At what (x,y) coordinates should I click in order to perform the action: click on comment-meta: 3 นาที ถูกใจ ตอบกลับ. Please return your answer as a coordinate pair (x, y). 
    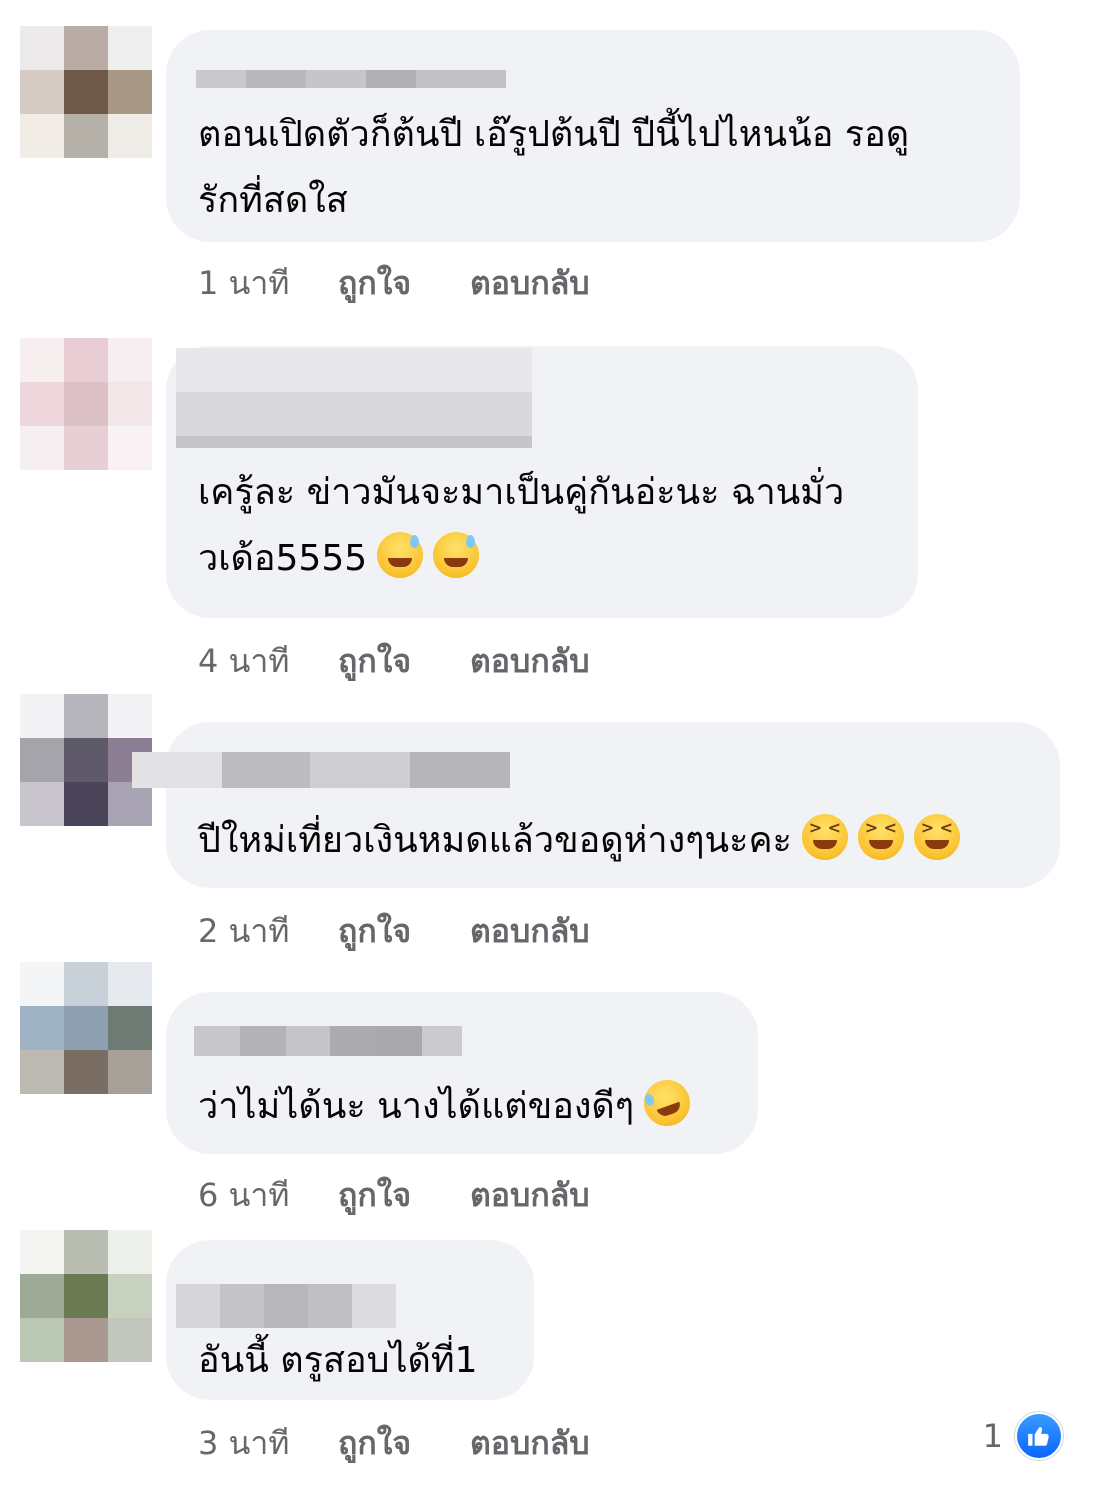
    Looking at the image, I should click on (394, 1443).